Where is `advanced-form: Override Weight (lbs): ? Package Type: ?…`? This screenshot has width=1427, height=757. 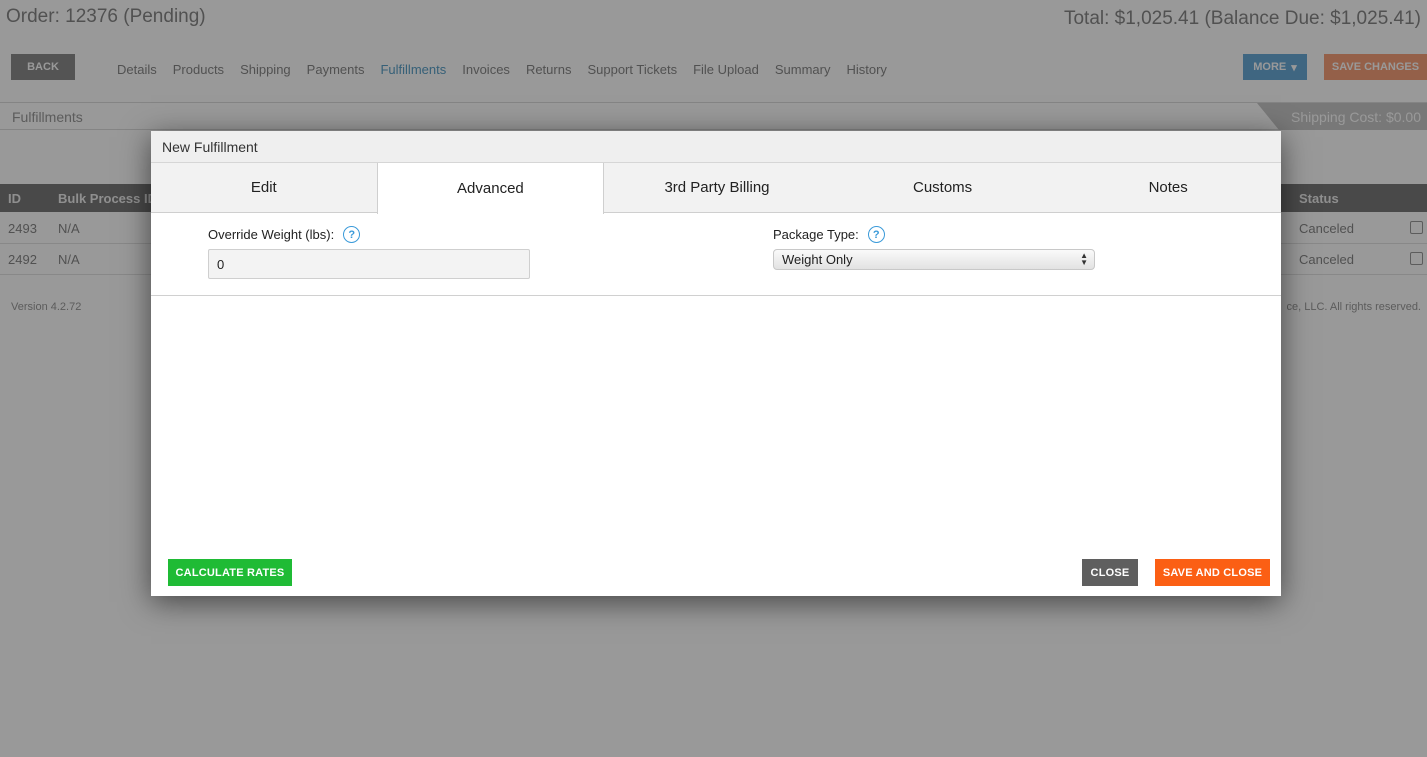
advanced-form: Override Weight (lbs): ? Package Type: ?… is located at coordinates (716, 254).